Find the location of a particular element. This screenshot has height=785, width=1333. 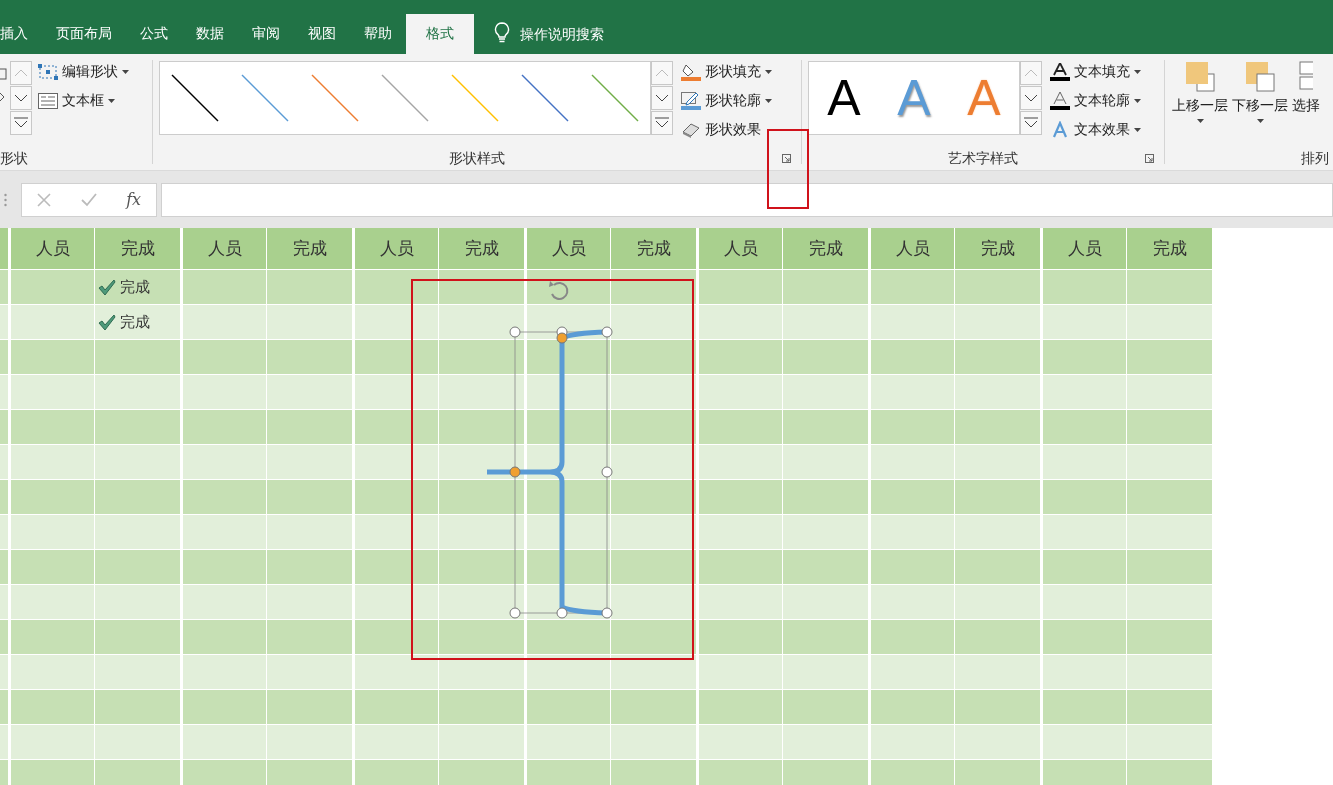

shape-effects-icon is located at coordinates (691, 130).